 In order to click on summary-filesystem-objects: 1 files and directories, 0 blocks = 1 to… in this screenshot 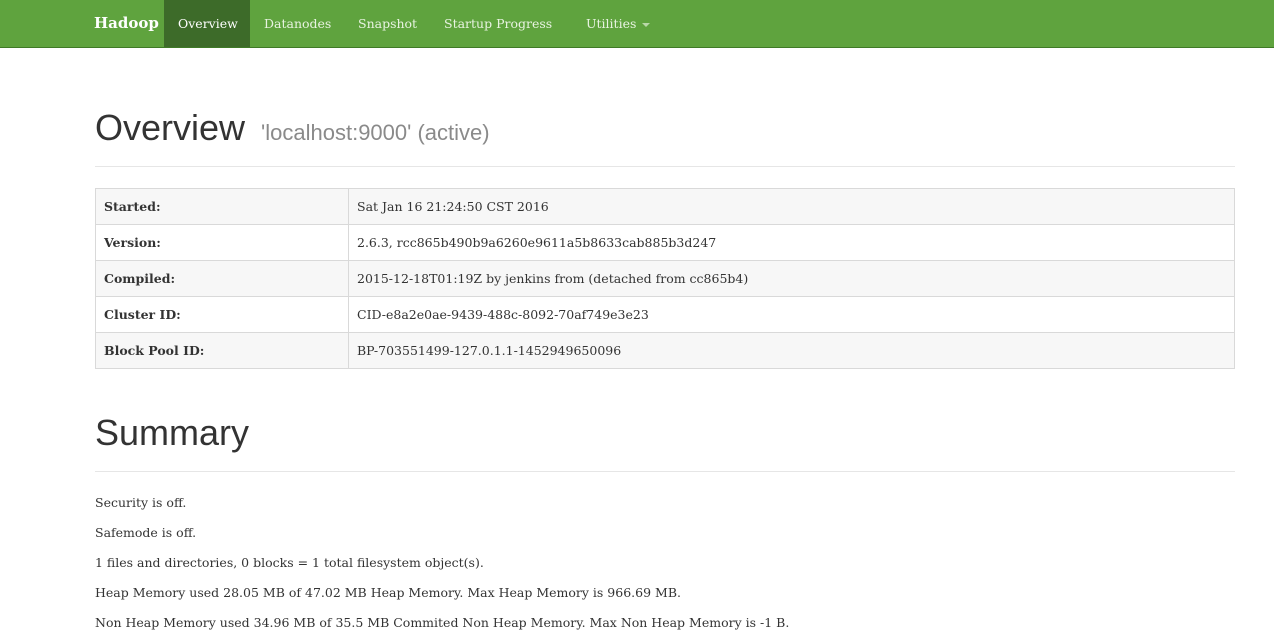, I will do `click(289, 562)`.